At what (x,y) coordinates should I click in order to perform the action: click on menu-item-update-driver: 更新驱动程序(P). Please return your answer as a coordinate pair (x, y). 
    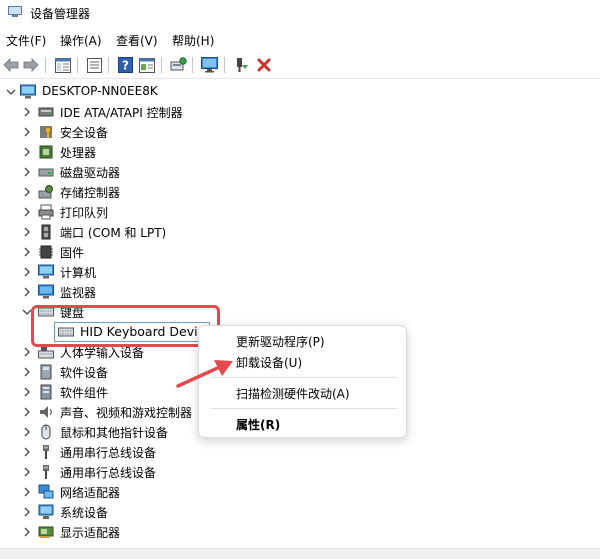
    Looking at the image, I should click on (280, 341).